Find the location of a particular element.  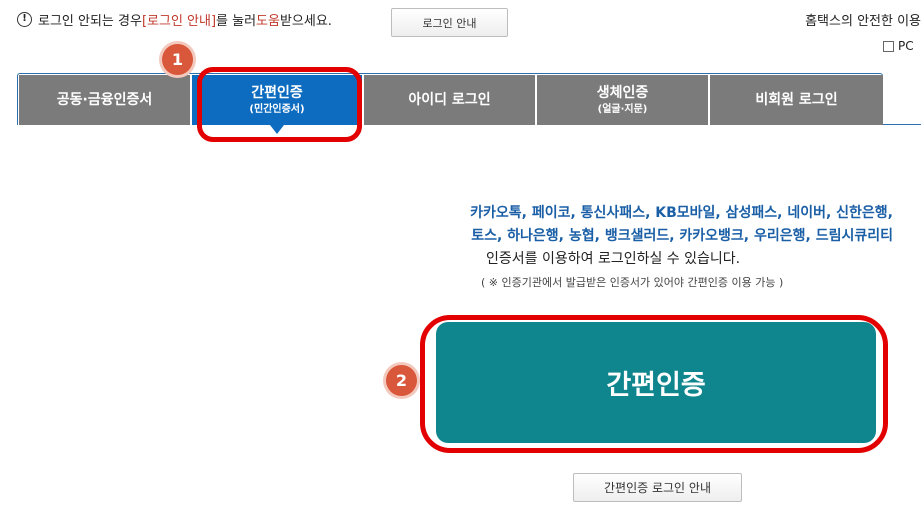

usage-description: 인증서를 이용하여 로그인하실 수 있습니다. is located at coordinates (613, 259).